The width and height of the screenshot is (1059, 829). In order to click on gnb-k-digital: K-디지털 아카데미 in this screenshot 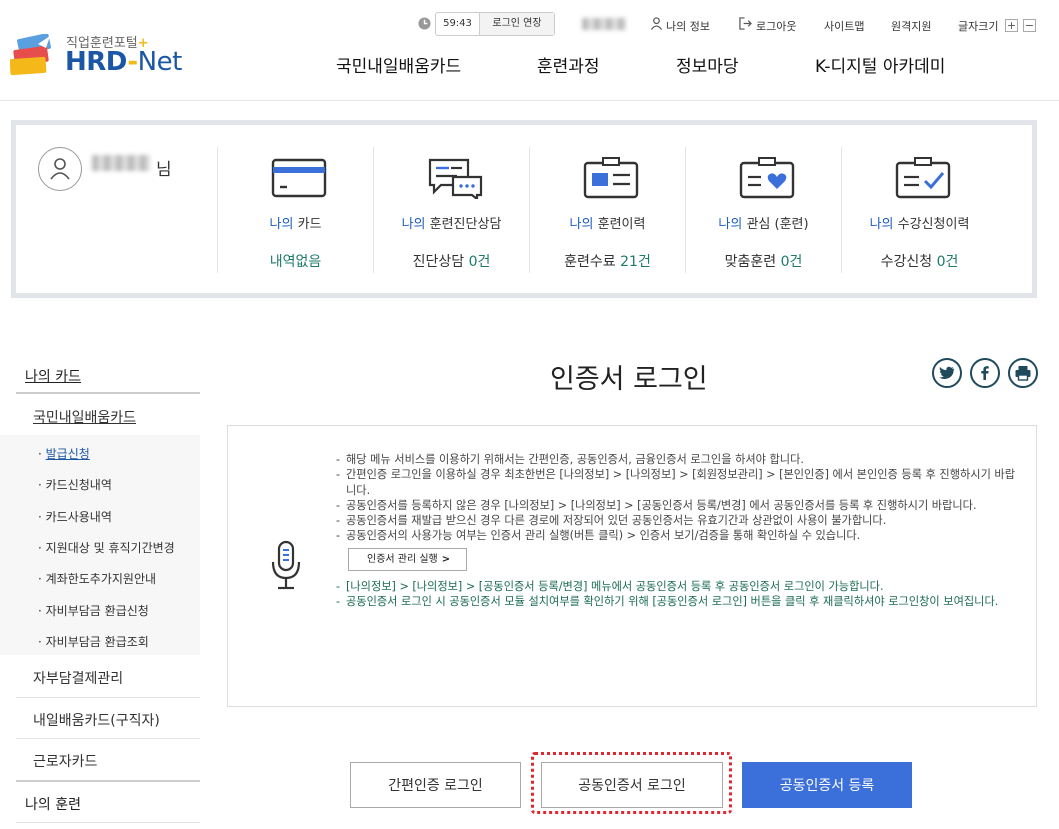, I will do `click(880, 64)`.